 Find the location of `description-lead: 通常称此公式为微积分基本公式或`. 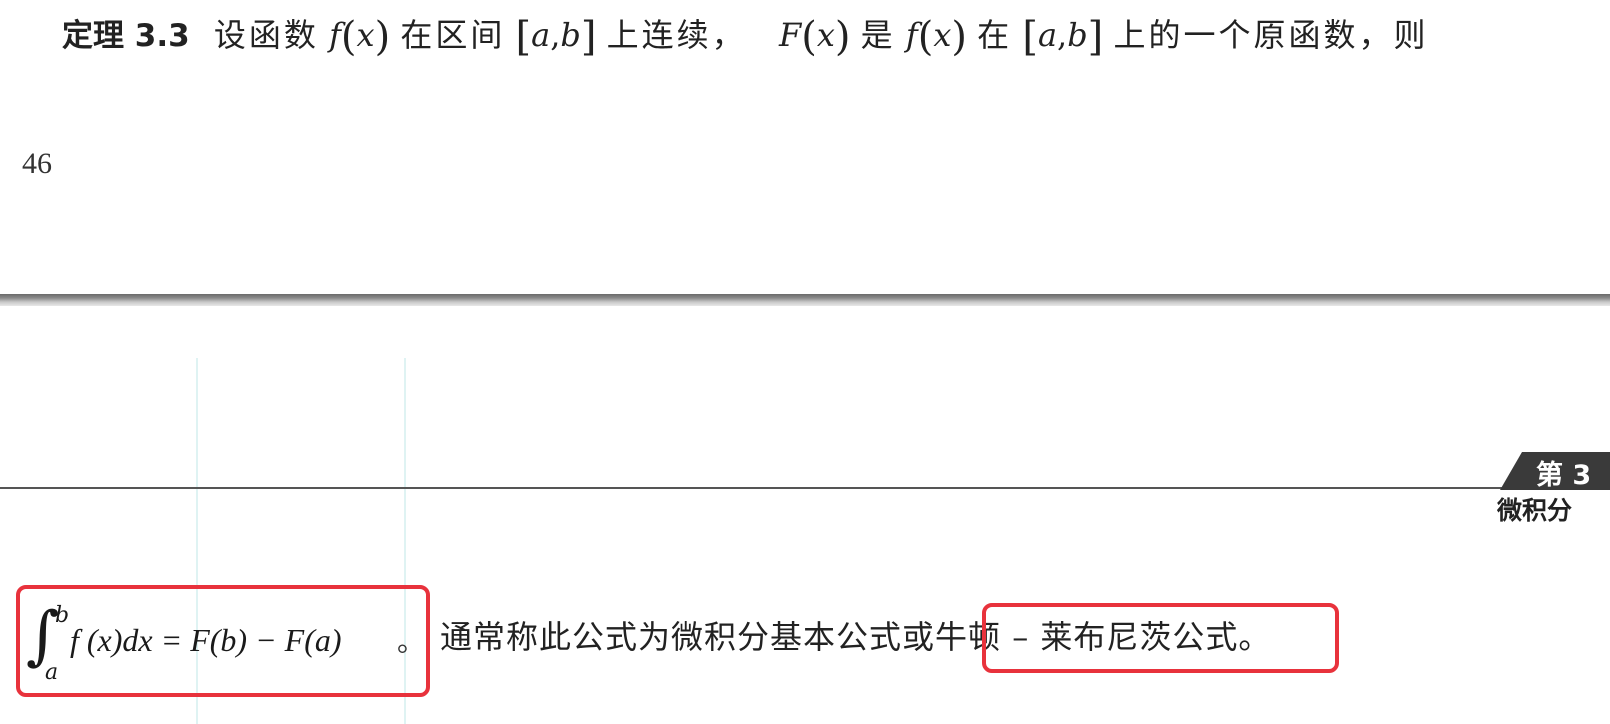

description-lead: 通常称此公式为微积分基本公式或 is located at coordinates (688, 637).